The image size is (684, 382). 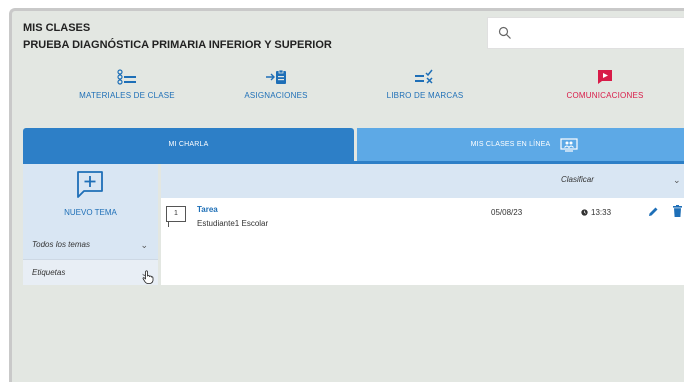 What do you see at coordinates (171, 224) in the screenshot?
I see `speech-bubble-tail` at bounding box center [171, 224].